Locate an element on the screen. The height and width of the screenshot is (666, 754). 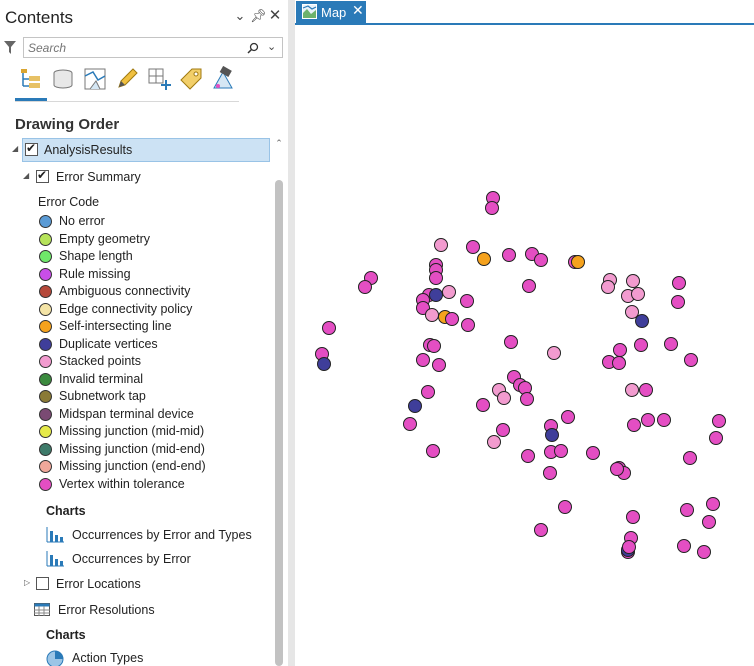
list-by-selection-icon is located at coordinates (95, 79).